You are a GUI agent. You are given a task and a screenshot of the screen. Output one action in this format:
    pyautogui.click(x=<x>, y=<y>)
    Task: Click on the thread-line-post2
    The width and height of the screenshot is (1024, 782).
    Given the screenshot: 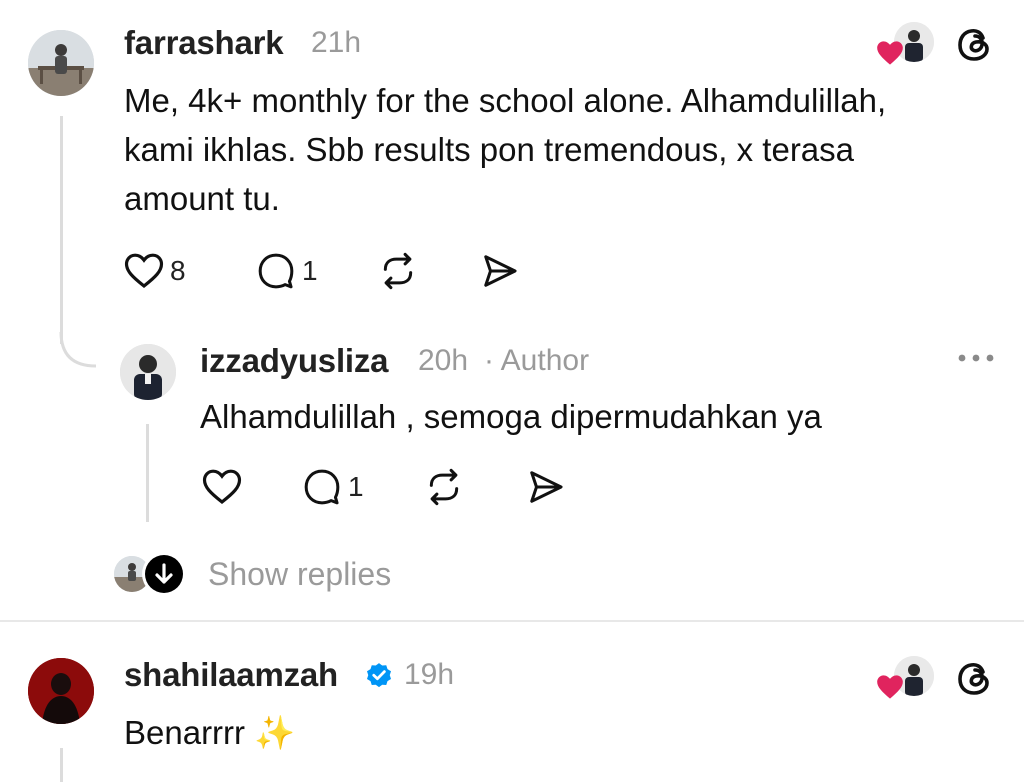 What is the action you would take?
    pyautogui.click(x=61, y=765)
    